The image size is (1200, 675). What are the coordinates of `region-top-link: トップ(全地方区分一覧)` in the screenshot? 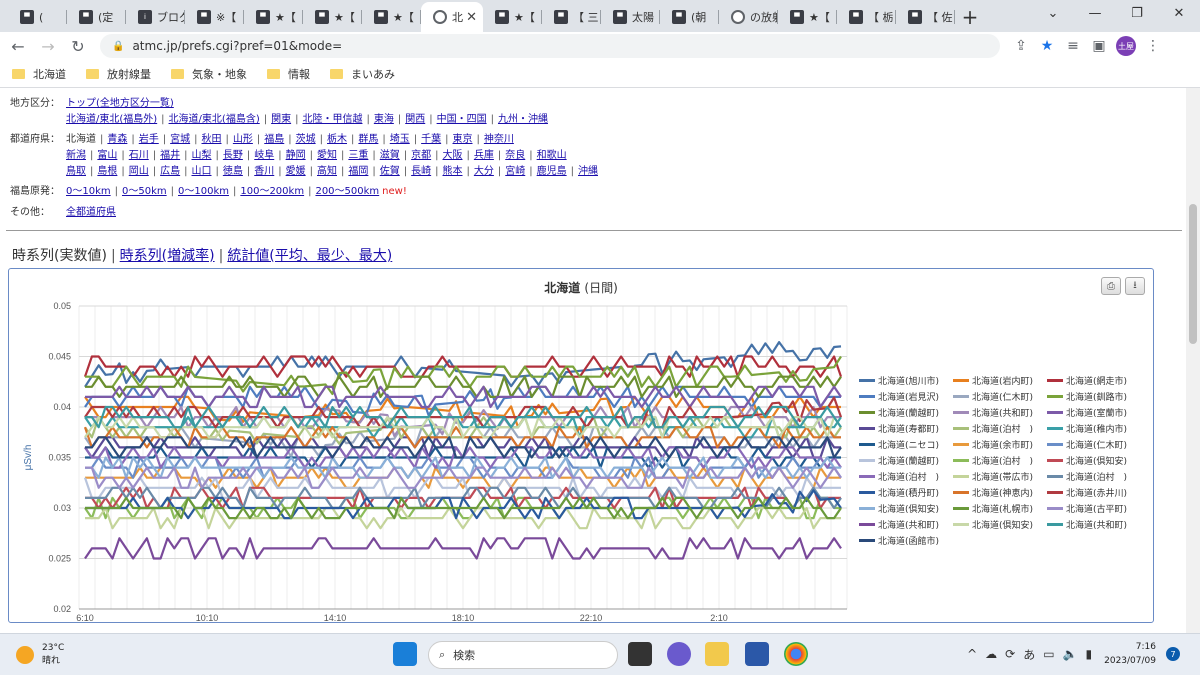 It's located at (120, 103).